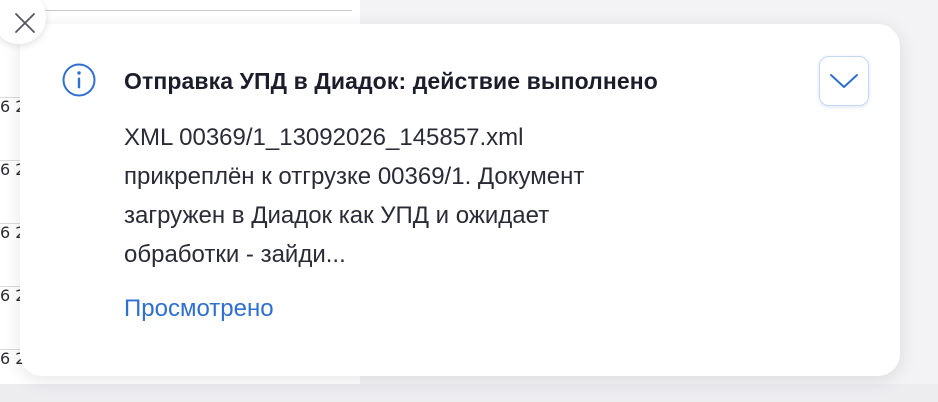 The image size is (938, 402). Describe the element at coordinates (199, 309) in the screenshot. I see `viewed-link: Просмотрено` at that location.